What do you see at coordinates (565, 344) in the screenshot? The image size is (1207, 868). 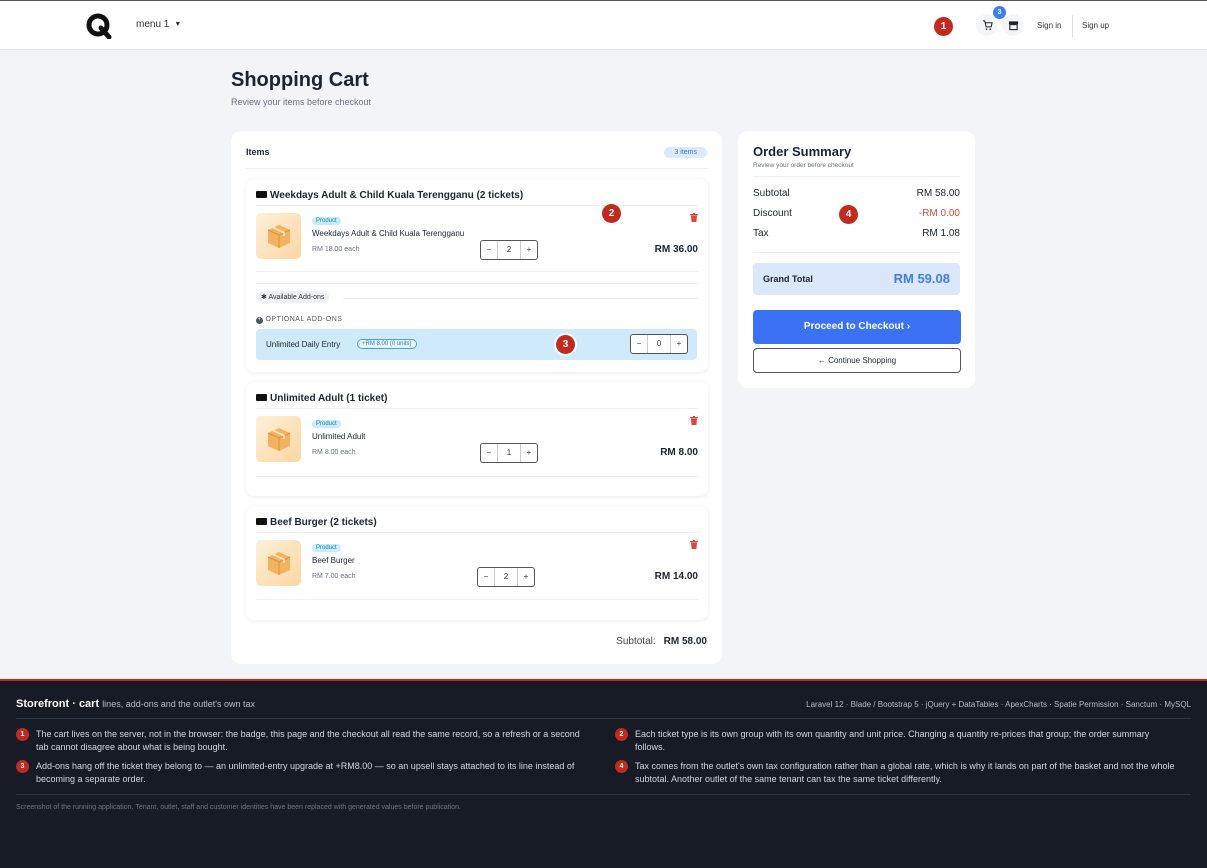 I see `callout-badge-3: 3` at bounding box center [565, 344].